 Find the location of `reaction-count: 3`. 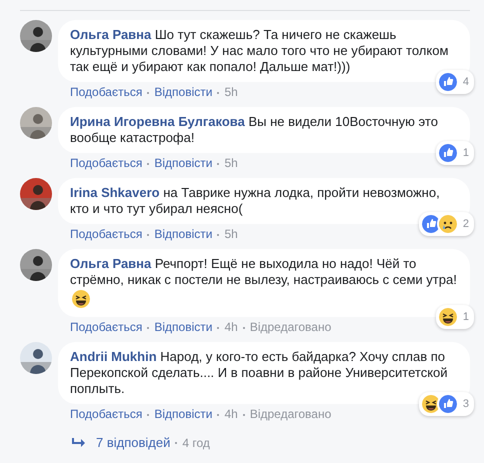

reaction-count: 3 is located at coordinates (446, 404).